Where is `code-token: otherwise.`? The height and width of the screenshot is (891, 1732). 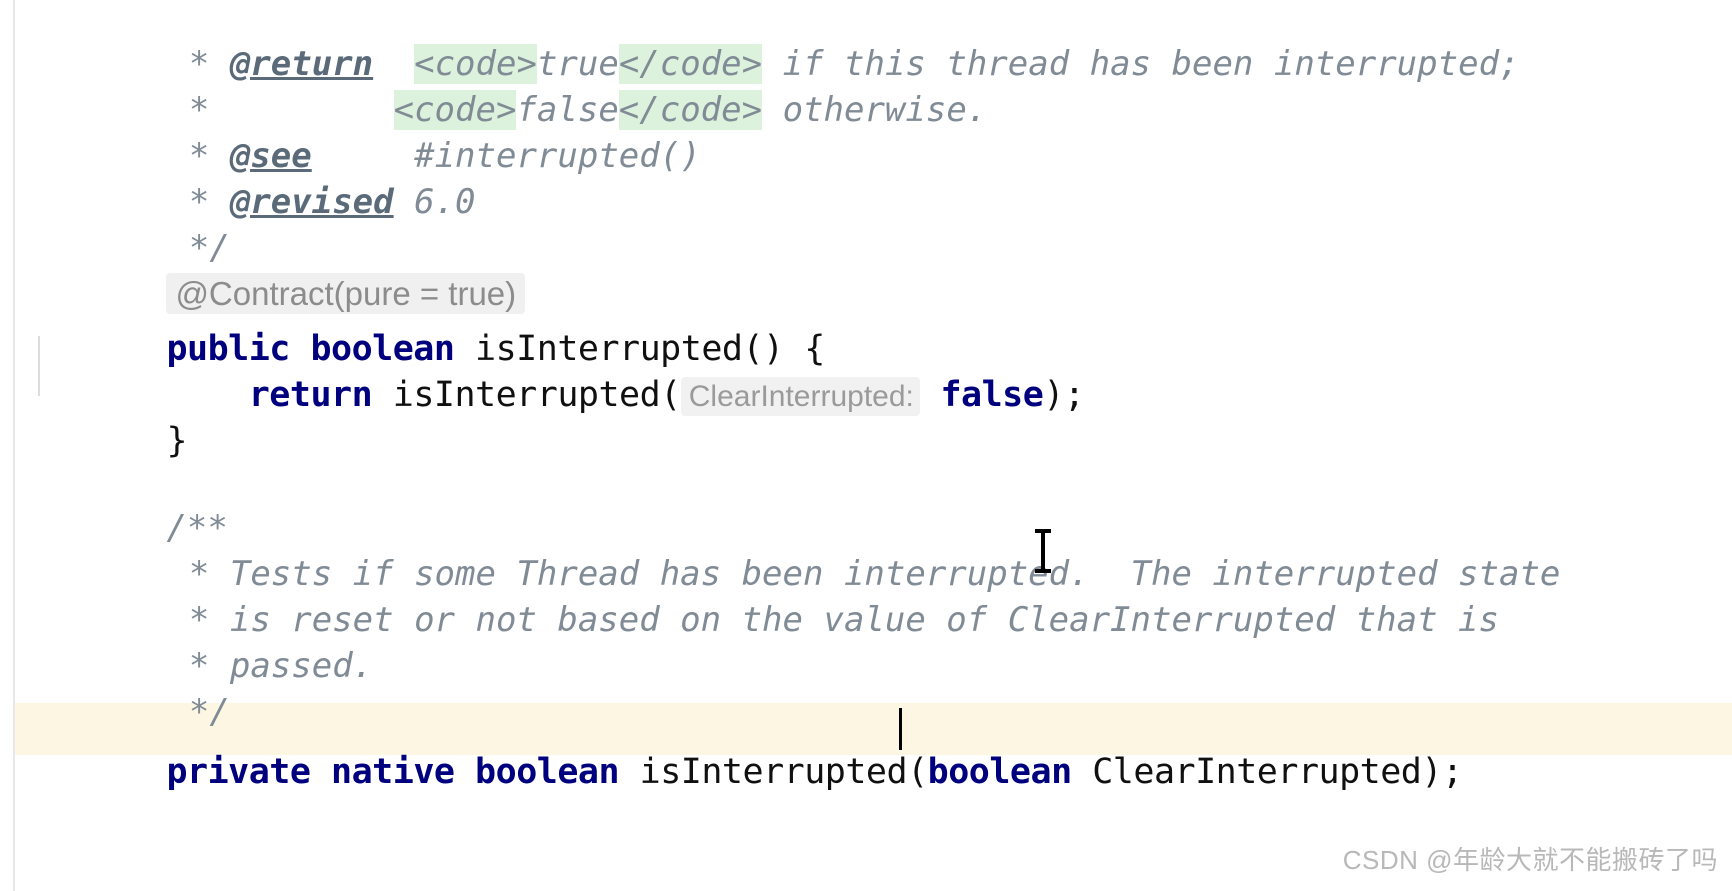
code-token: otherwise. is located at coordinates (875, 110).